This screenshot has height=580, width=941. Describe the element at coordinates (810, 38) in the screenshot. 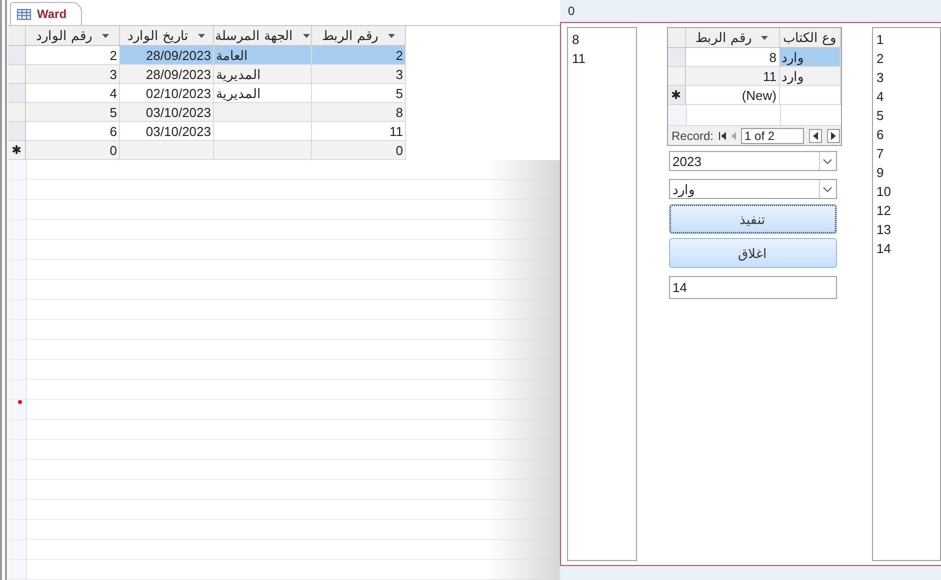

I see `column-header: وع الكتاب` at that location.